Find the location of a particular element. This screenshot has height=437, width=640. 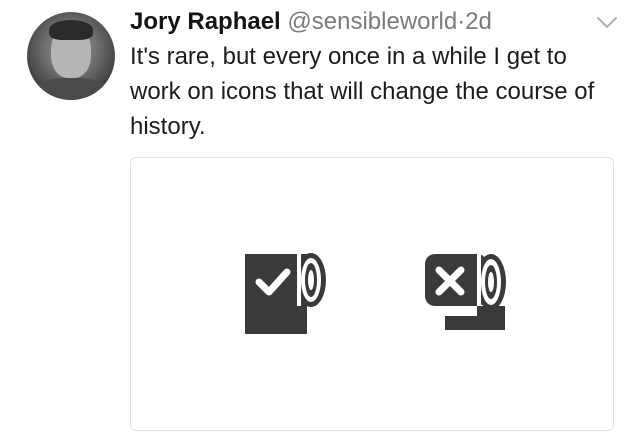

avatar is located at coordinates (71, 56).